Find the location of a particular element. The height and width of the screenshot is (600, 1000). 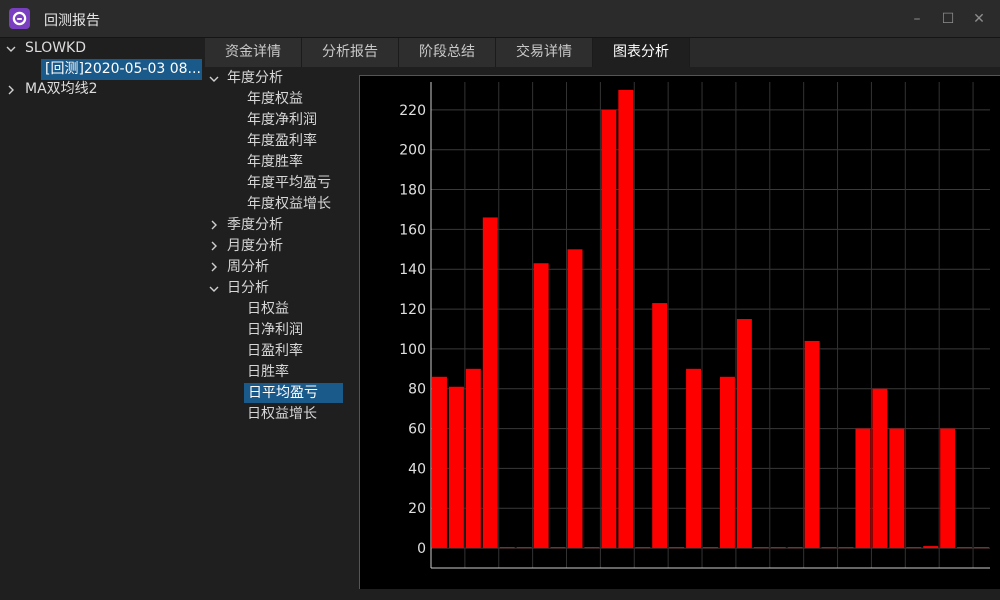

title-bar: 回测报告 – ☐ ✕ is located at coordinates (500, 19).